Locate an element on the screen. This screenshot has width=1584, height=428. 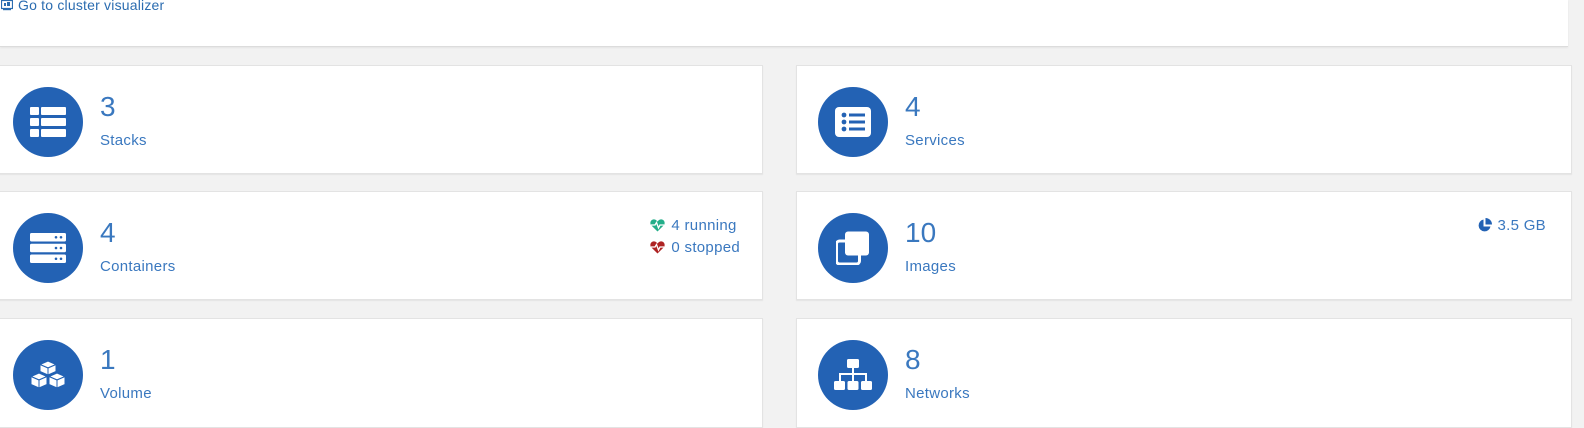
volumes-label: Volume is located at coordinates (126, 393).